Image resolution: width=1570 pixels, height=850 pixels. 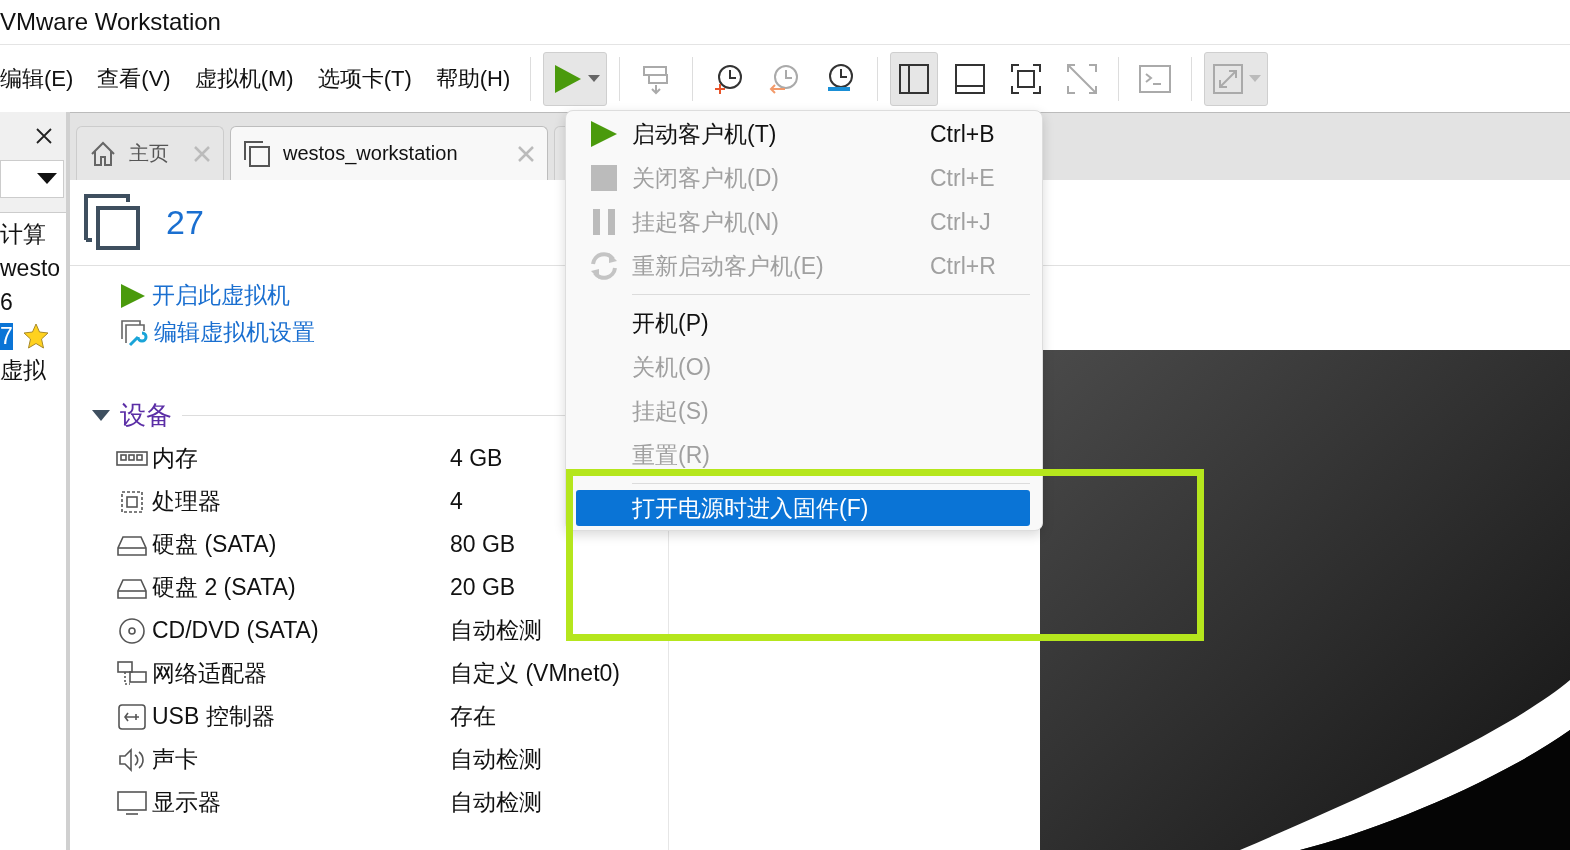 I want to click on library-dropdown, so click(x=32, y=179).